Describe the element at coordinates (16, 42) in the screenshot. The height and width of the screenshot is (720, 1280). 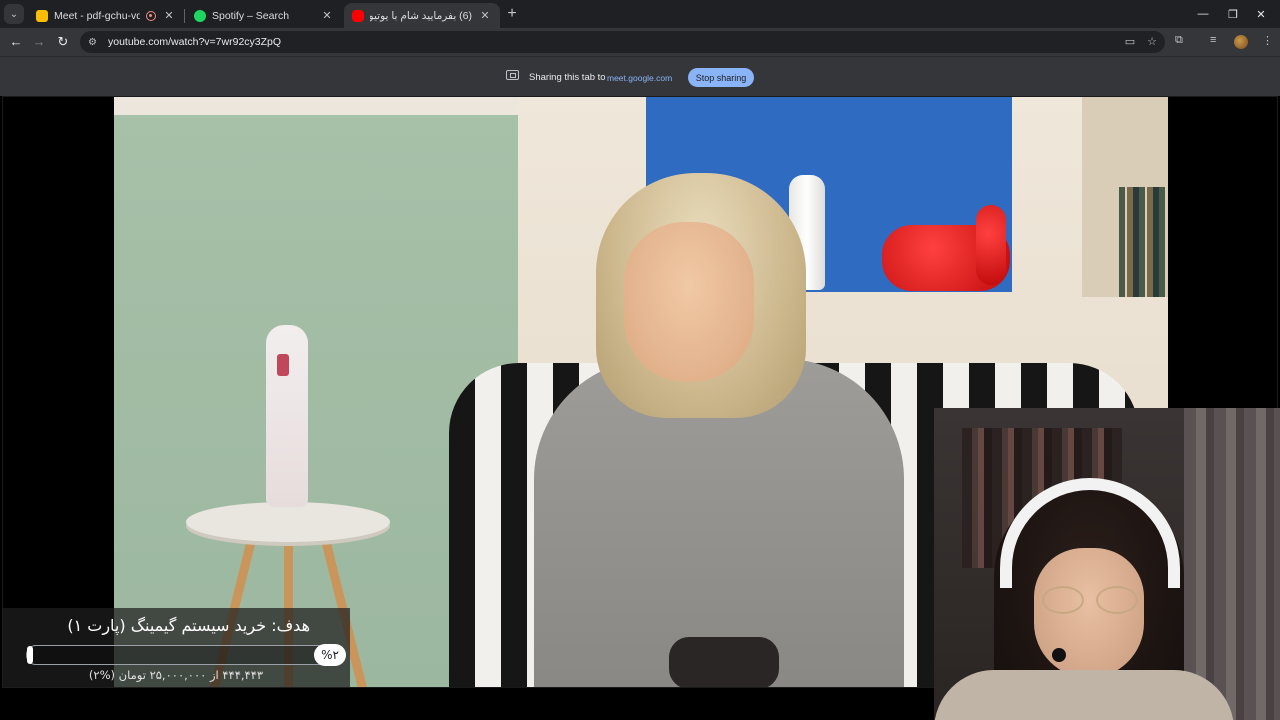
I see `arrow-left-icon: ←` at that location.